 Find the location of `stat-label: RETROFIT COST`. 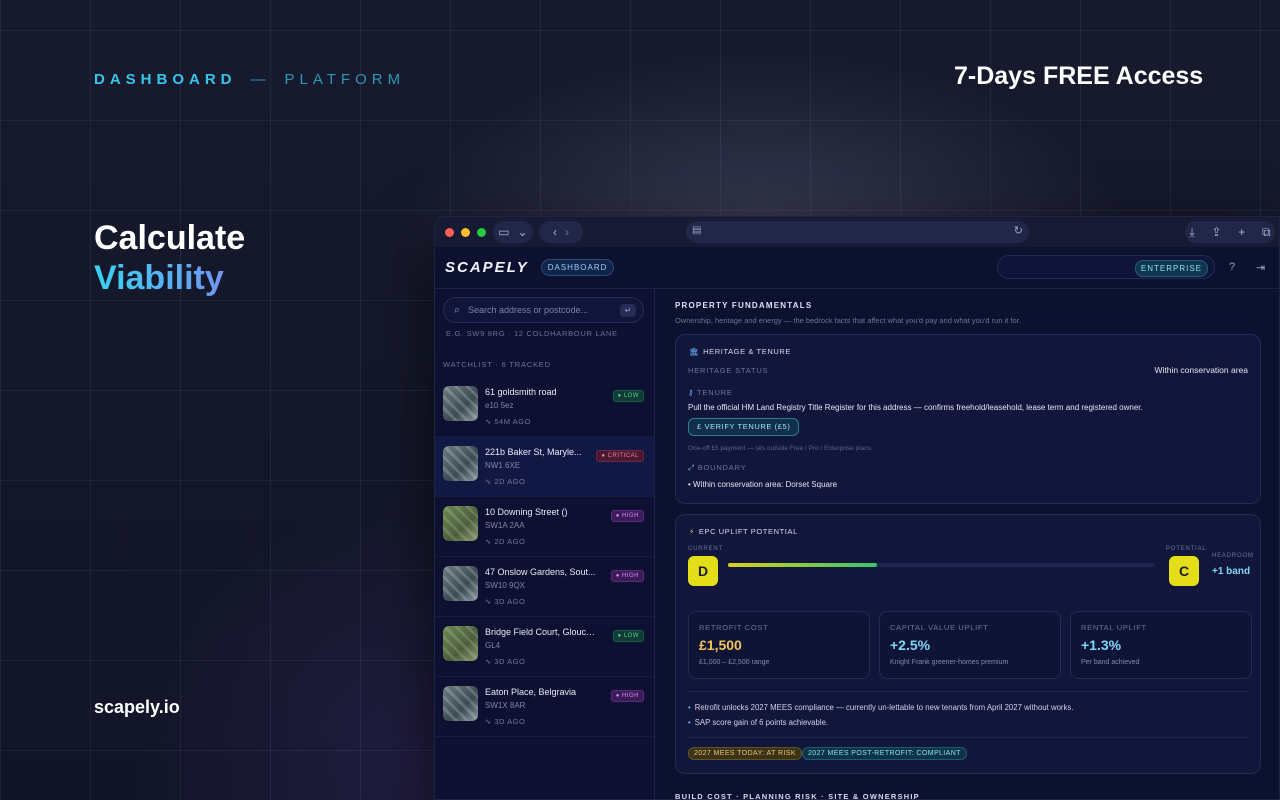

stat-label: RETROFIT COST is located at coordinates (734, 627).